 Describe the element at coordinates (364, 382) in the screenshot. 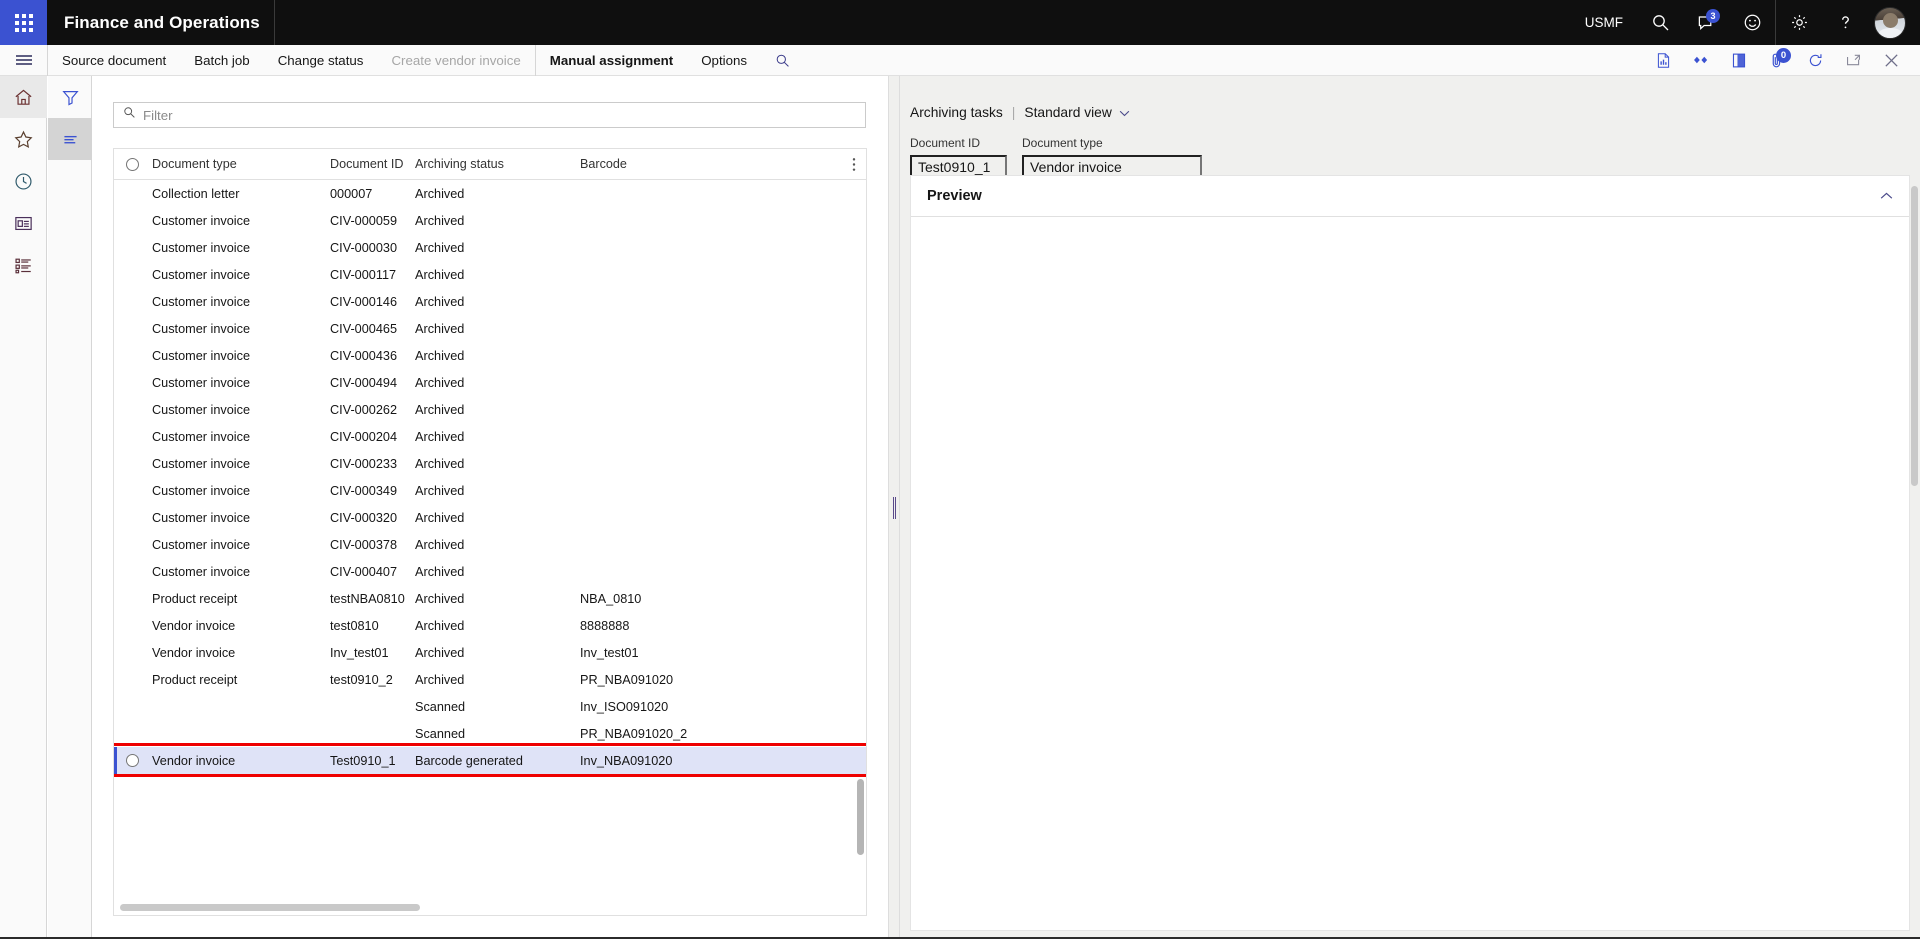

I see `cell-document-id: CIV-000494` at that location.